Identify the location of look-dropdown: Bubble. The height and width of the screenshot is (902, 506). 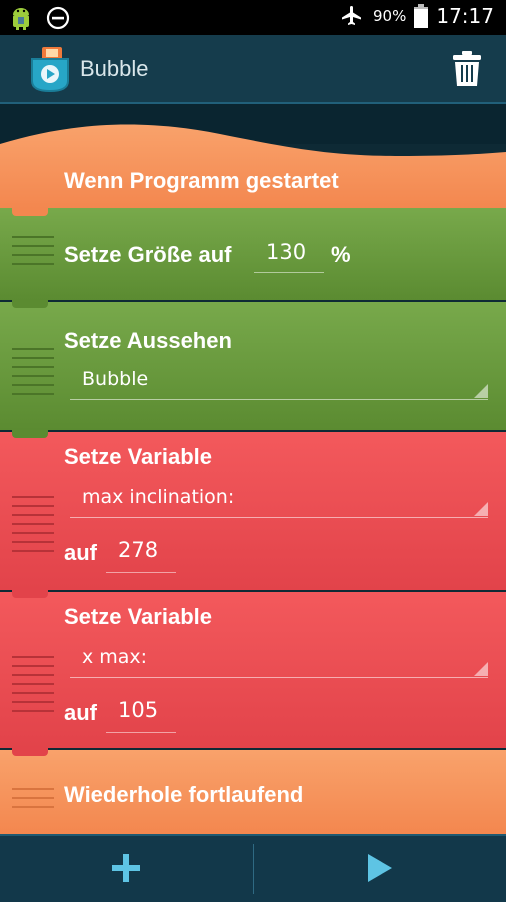
(279, 382).